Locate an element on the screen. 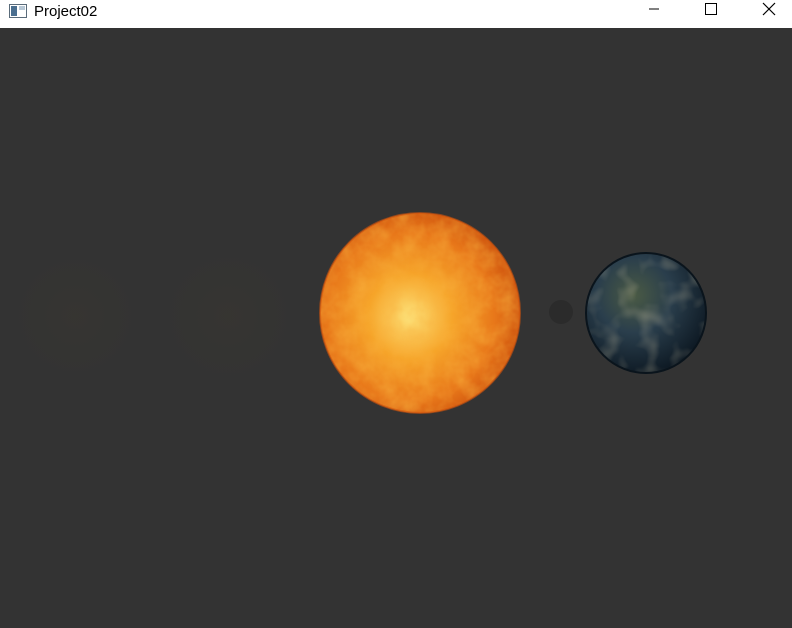 Image resolution: width=792 pixels, height=628 pixels. maximize-button is located at coordinates (711, 11).